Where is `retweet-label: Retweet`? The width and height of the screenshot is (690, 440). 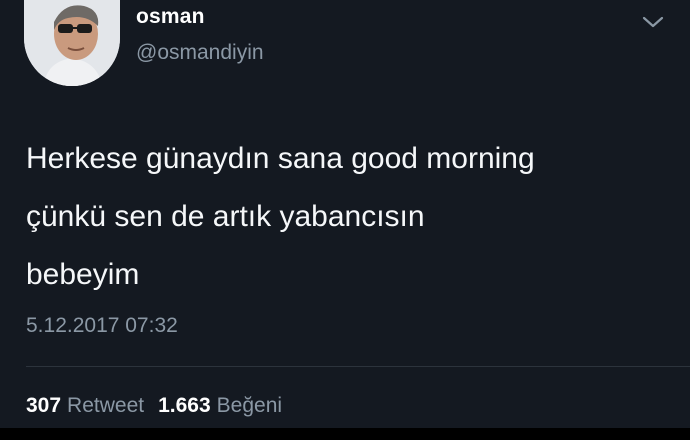
retweet-label: Retweet is located at coordinates (105, 405).